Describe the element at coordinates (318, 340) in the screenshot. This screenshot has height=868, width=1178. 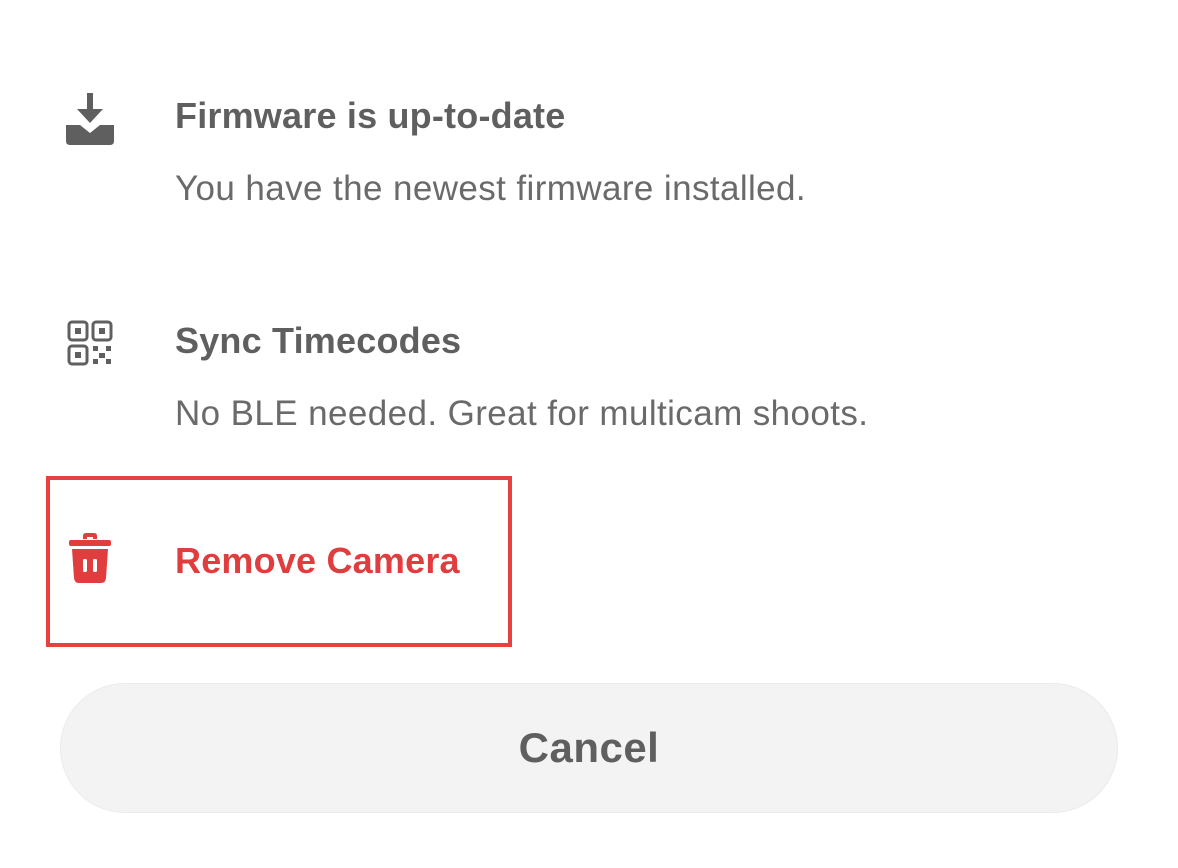
I see `sync-timecodes-title: Sync Timecodes` at that location.